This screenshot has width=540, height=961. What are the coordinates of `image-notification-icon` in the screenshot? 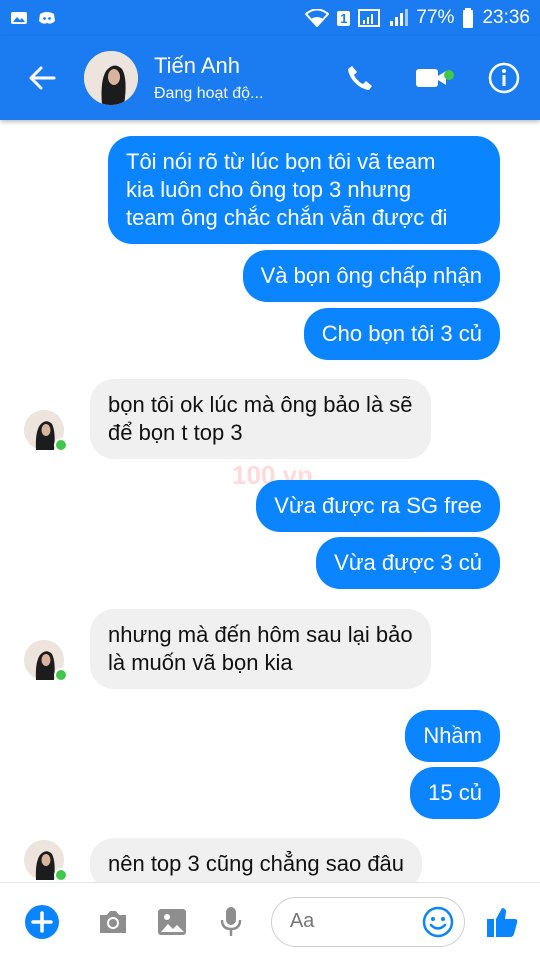 It's located at (19, 18).